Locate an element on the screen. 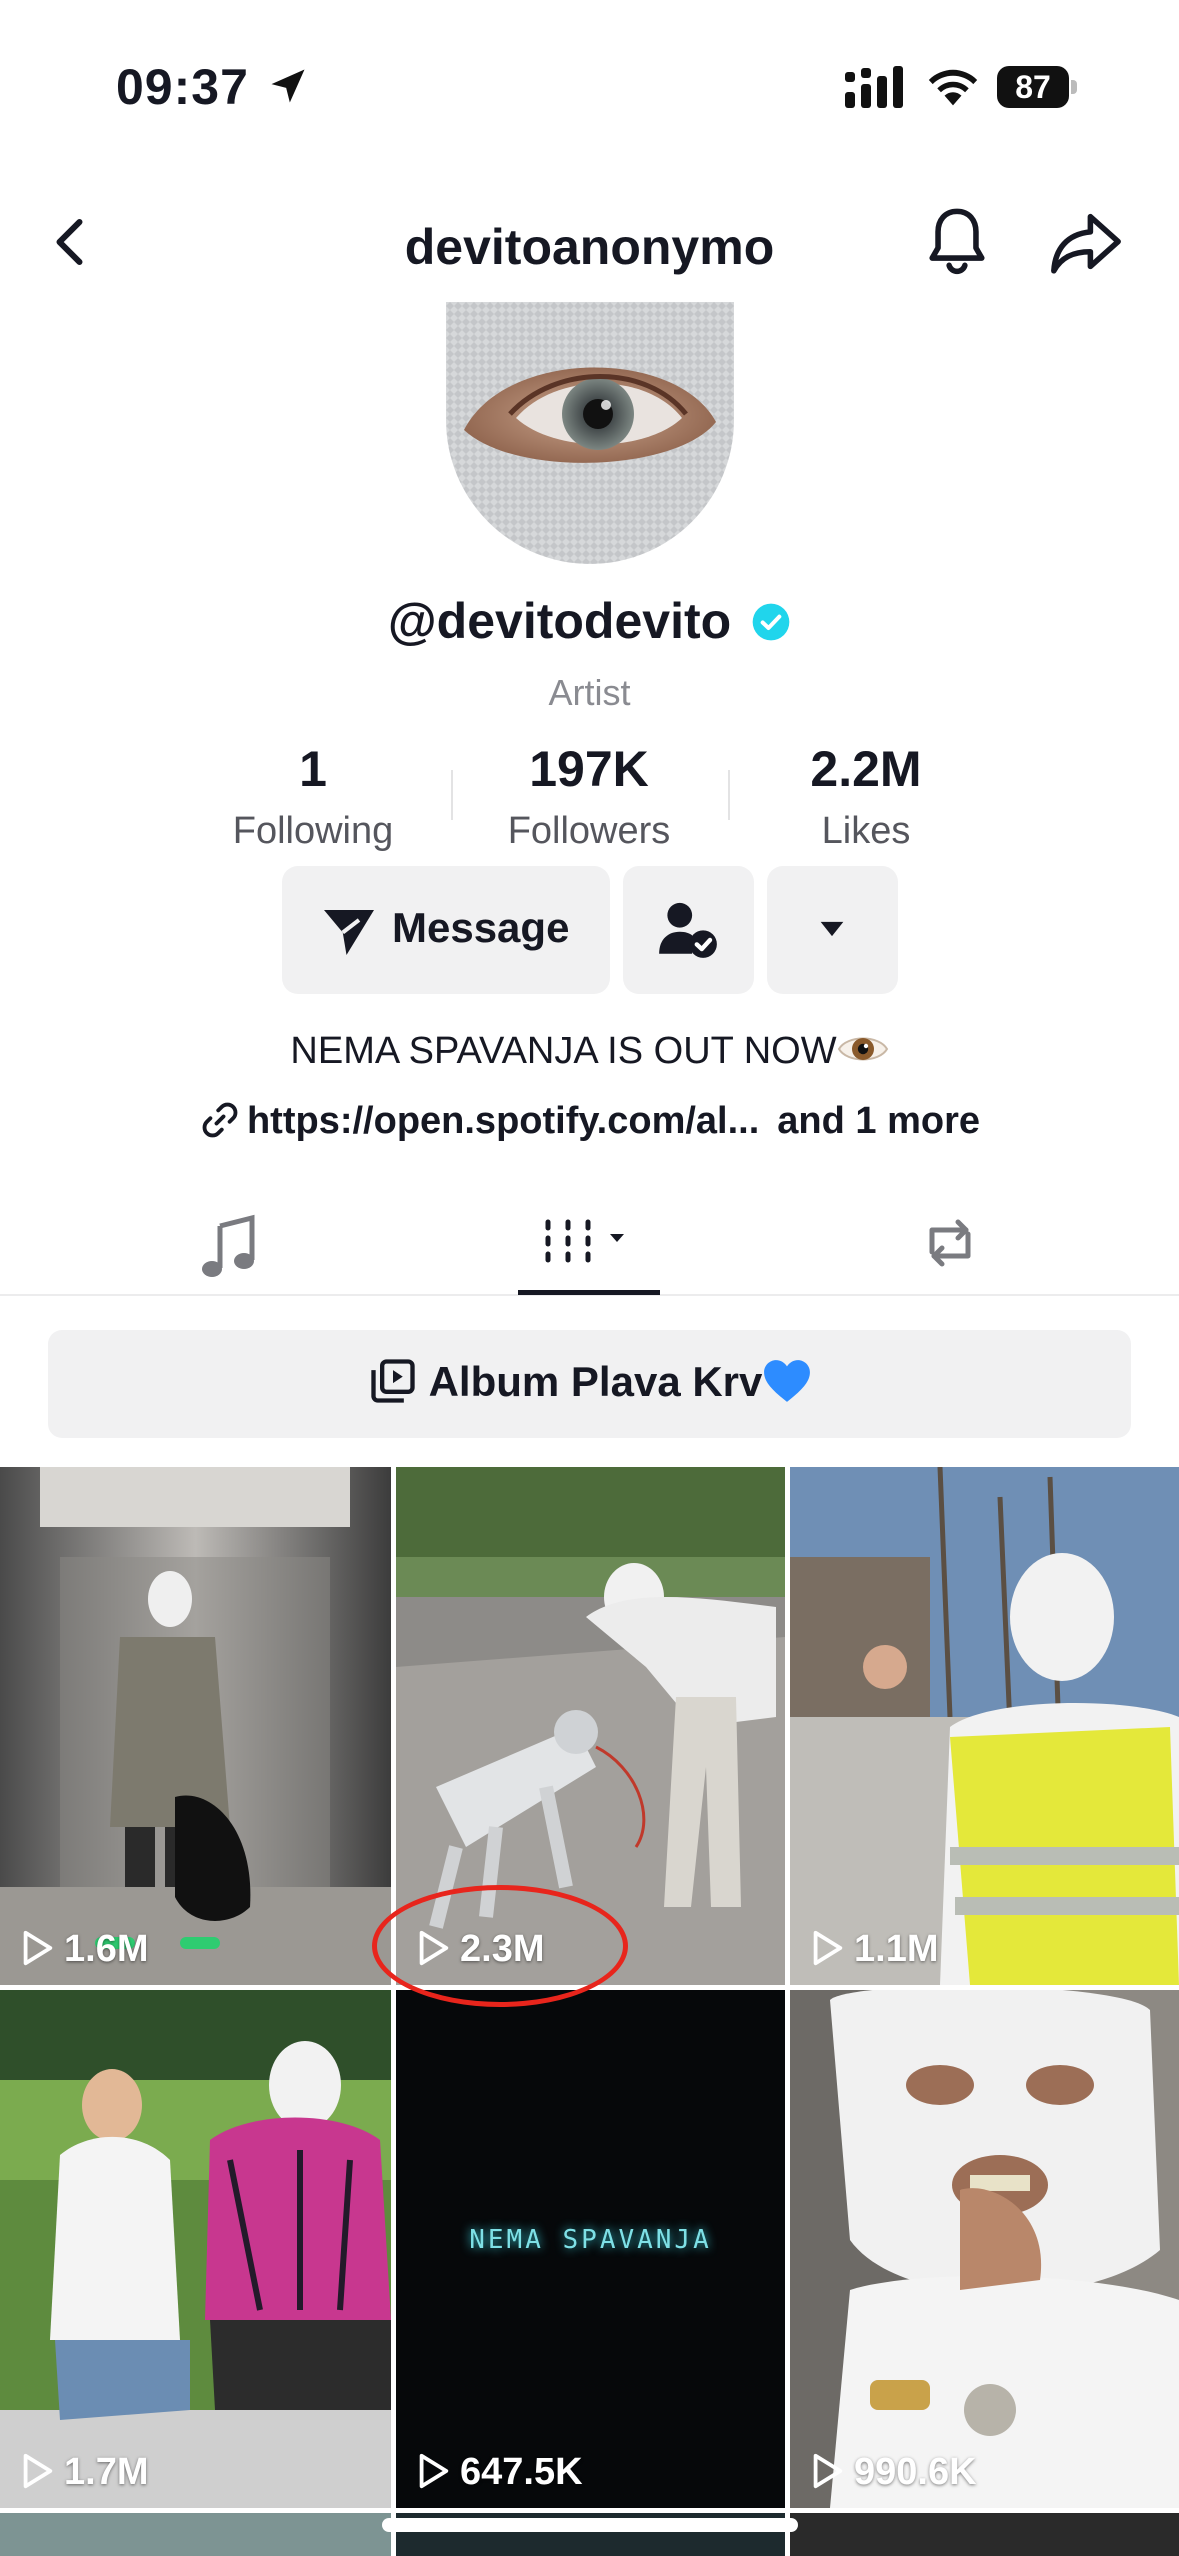  view-count: 990.6K is located at coordinates (892, 2472).